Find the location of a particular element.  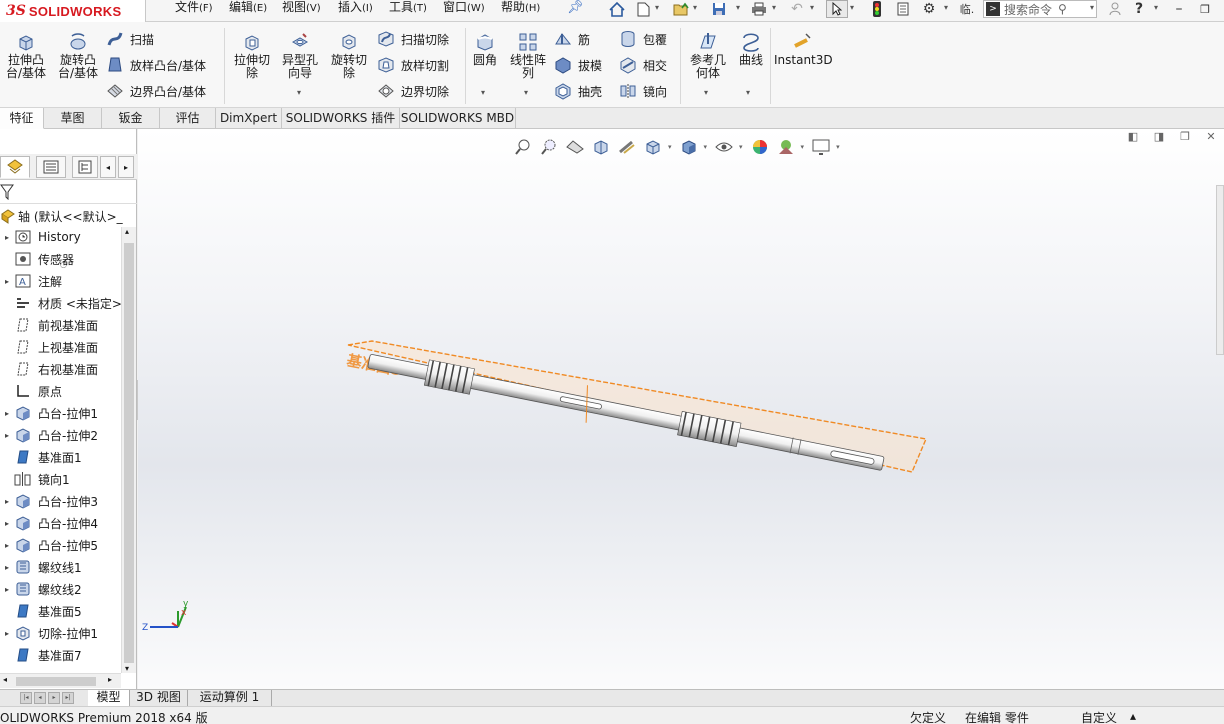

help-question-icon: ? is located at coordinates (1139, 9).